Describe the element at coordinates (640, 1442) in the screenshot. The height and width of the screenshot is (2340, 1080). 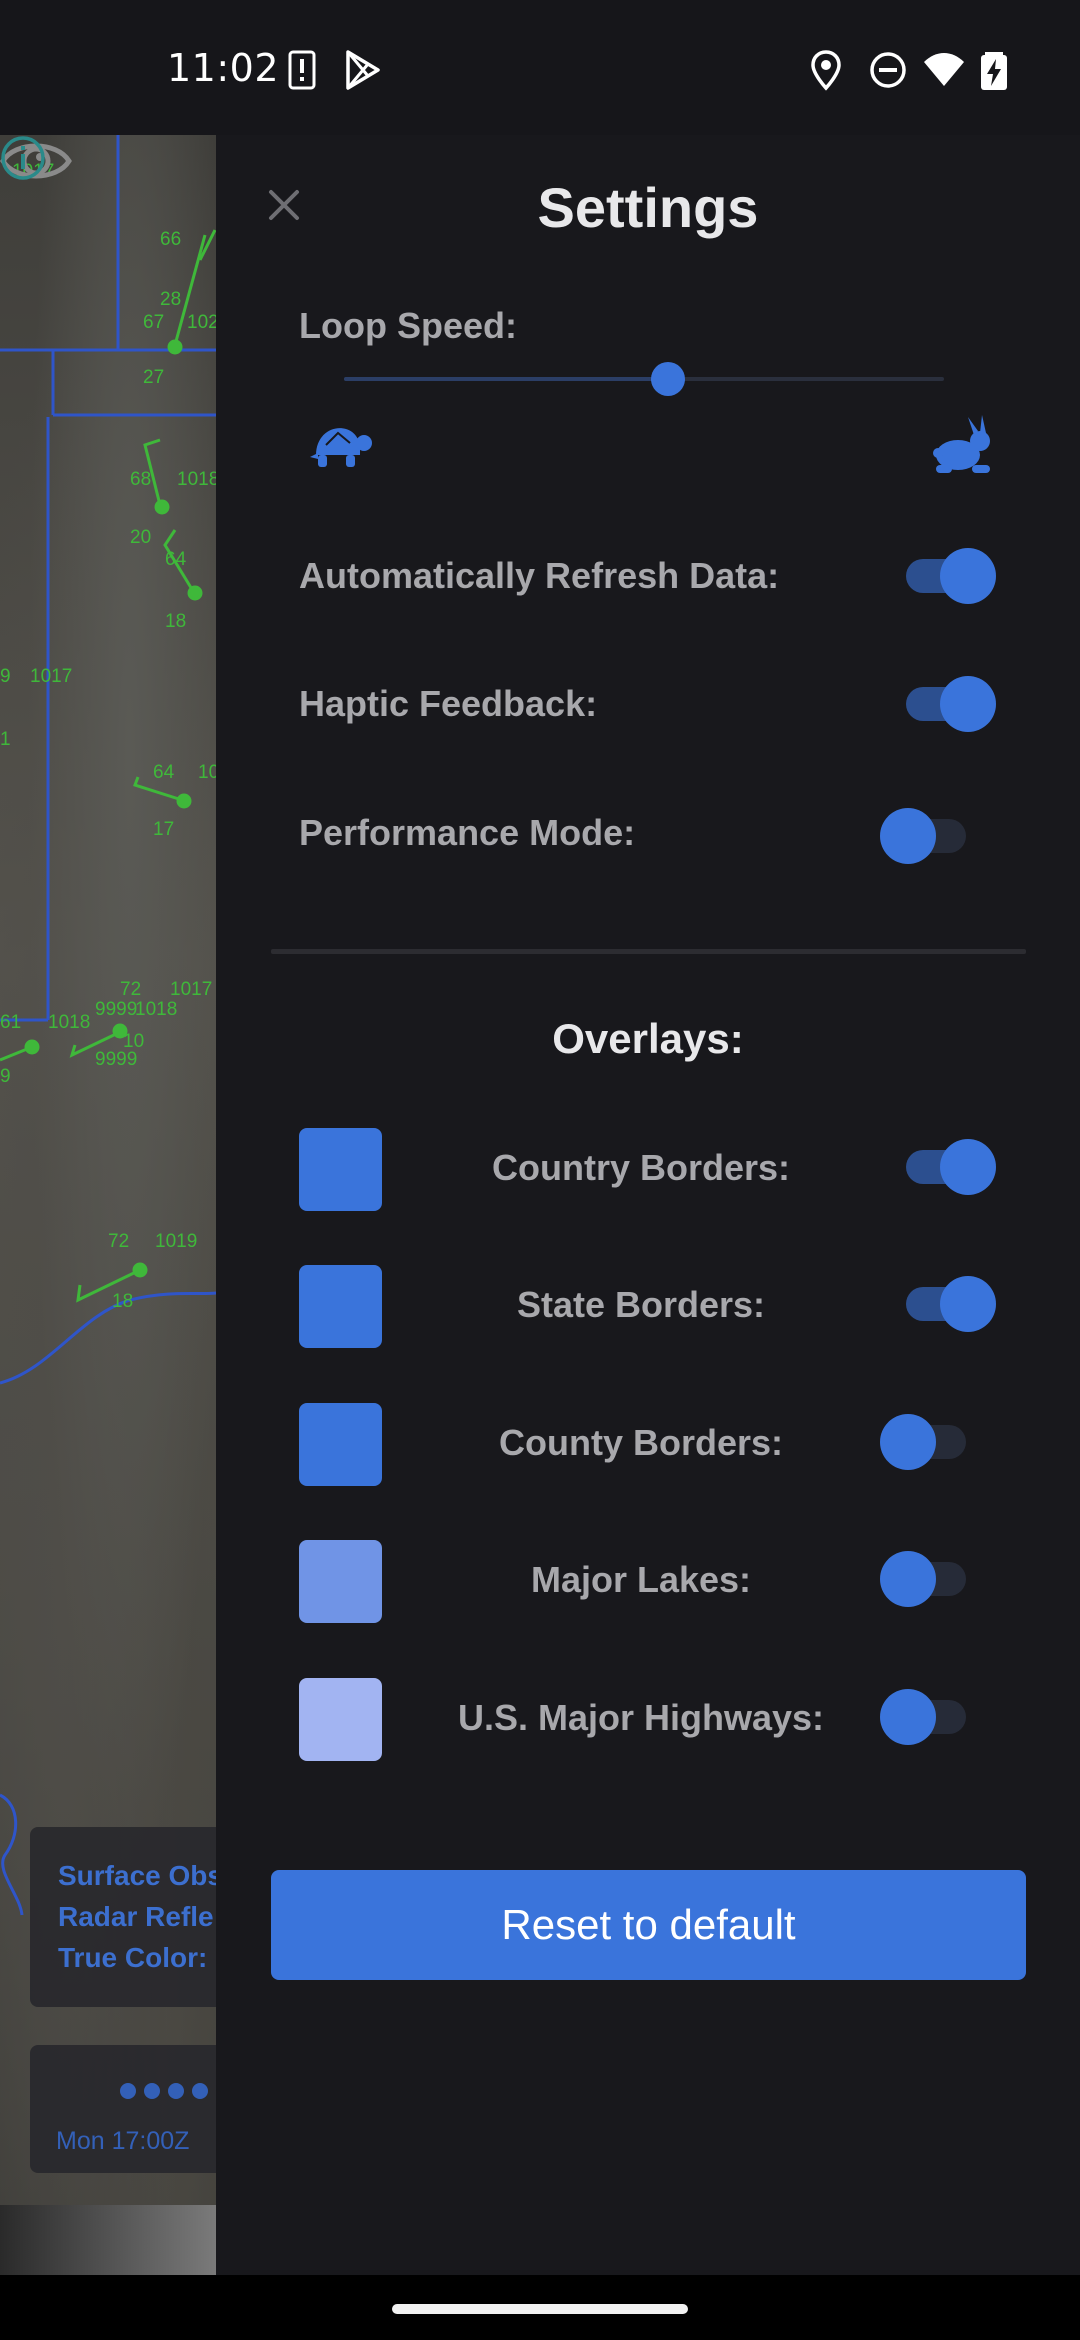
I see `county-borders-label: County Borders:` at that location.